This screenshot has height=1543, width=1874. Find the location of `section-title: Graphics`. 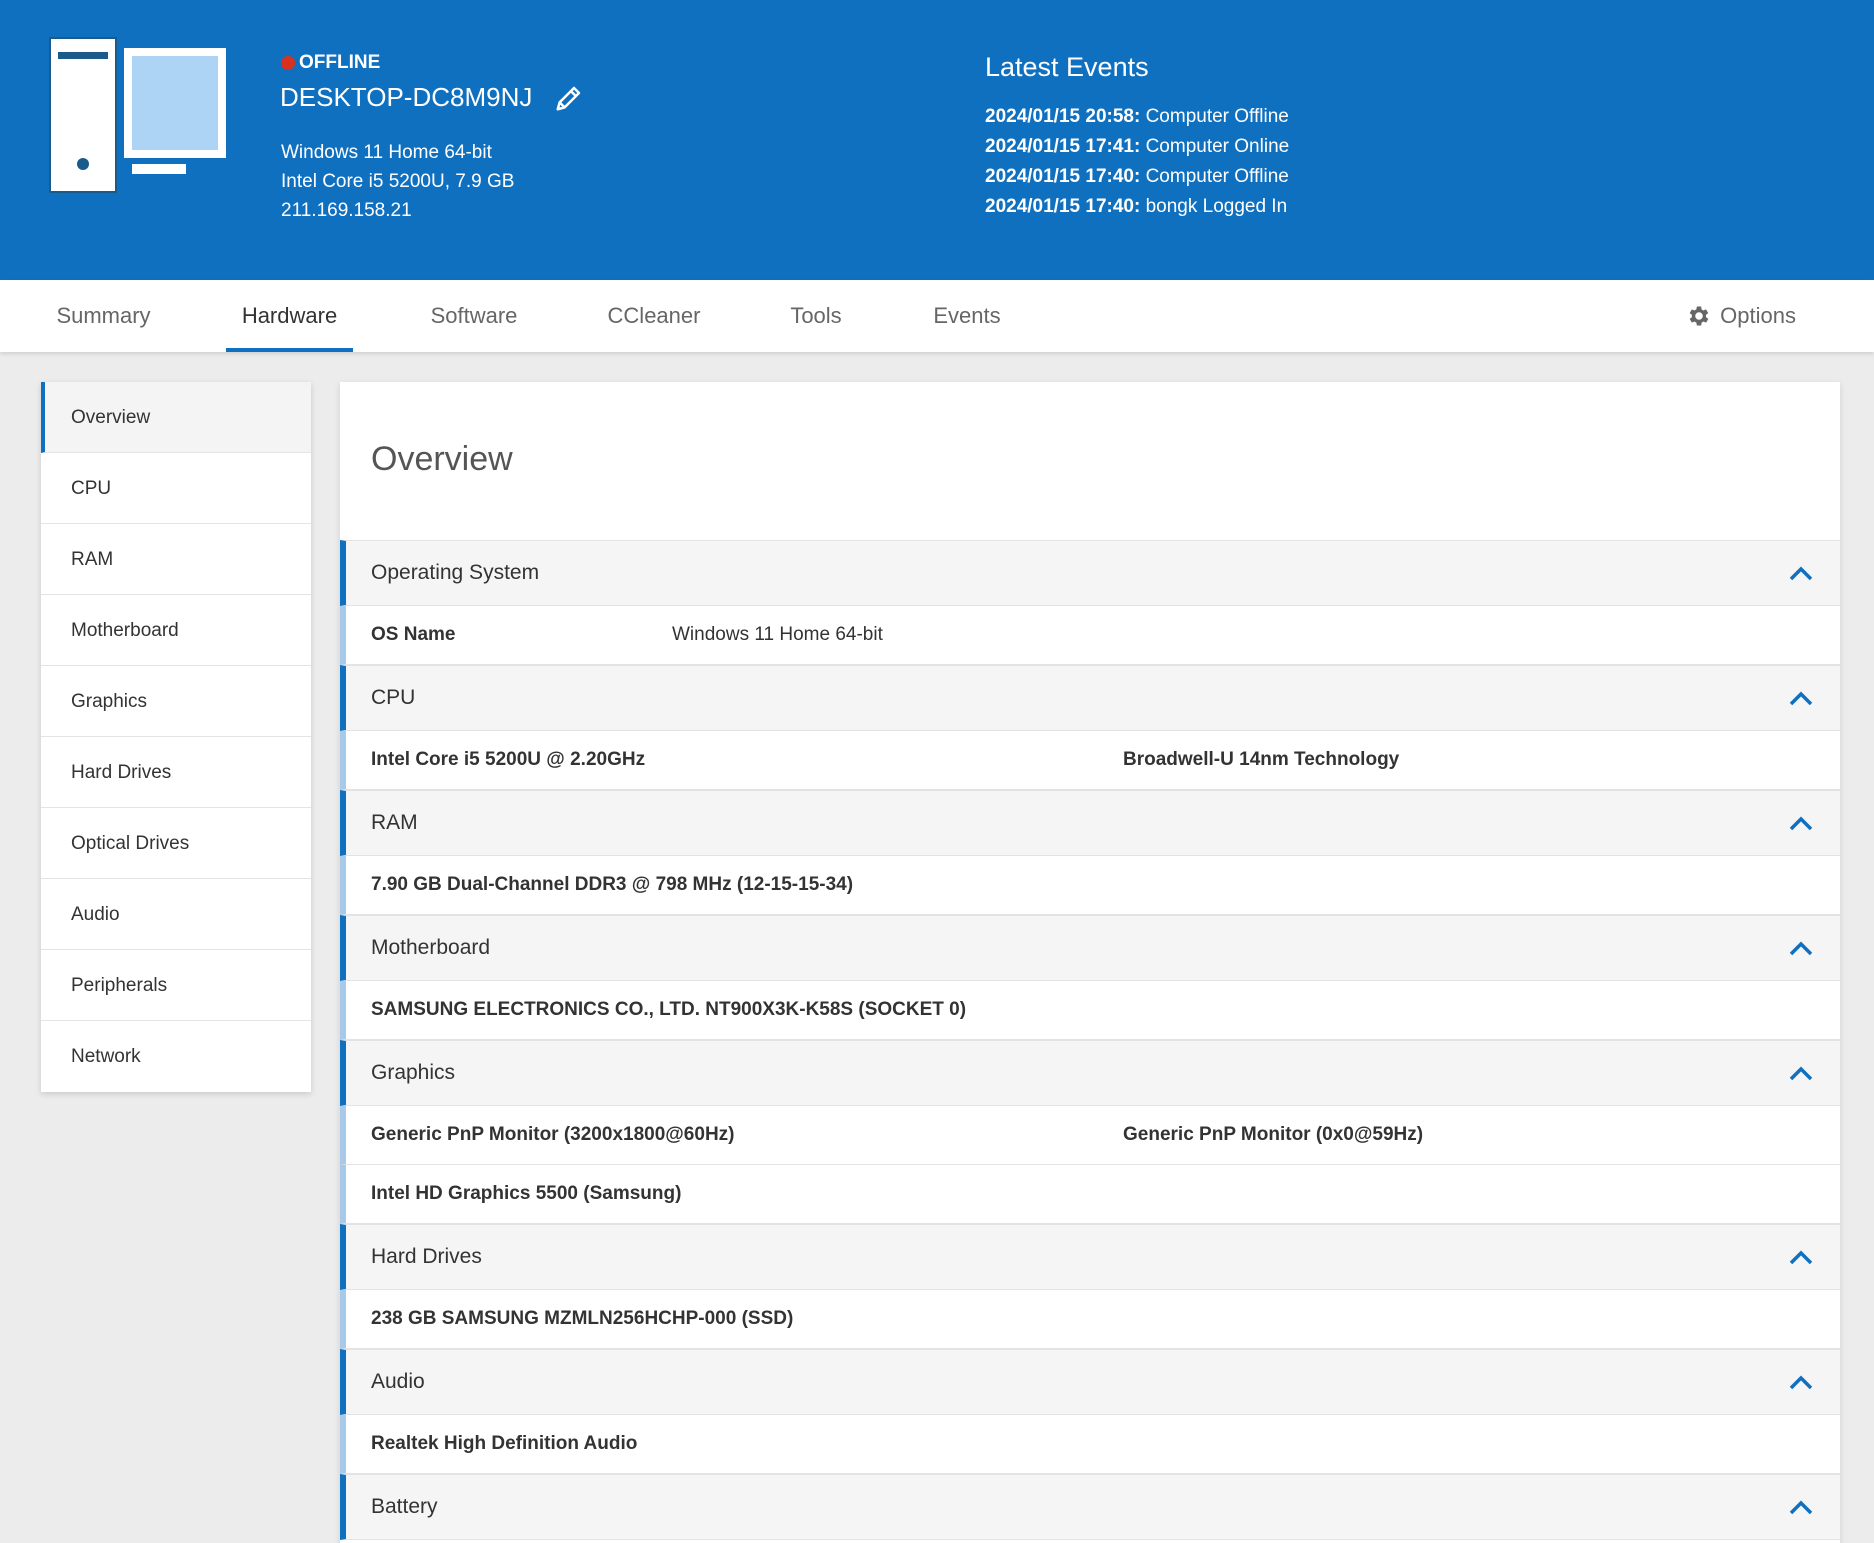

section-title: Graphics is located at coordinates (413, 1072).